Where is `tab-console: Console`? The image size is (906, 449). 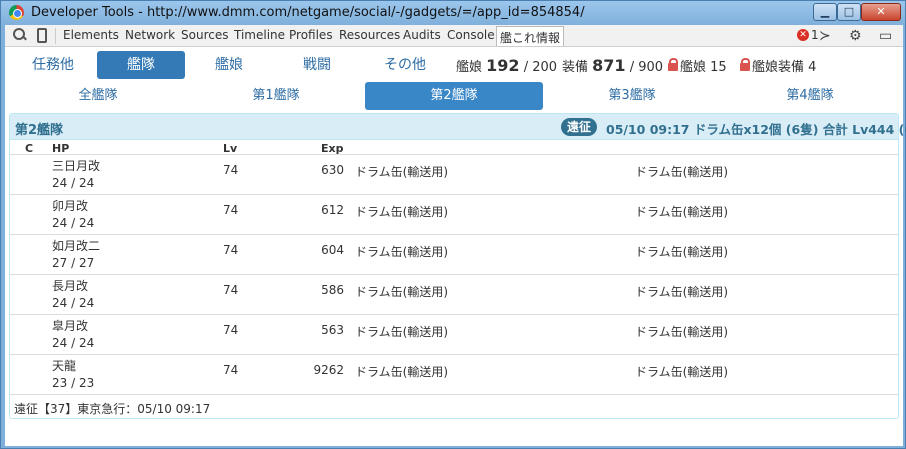
tab-console: Console is located at coordinates (471, 35).